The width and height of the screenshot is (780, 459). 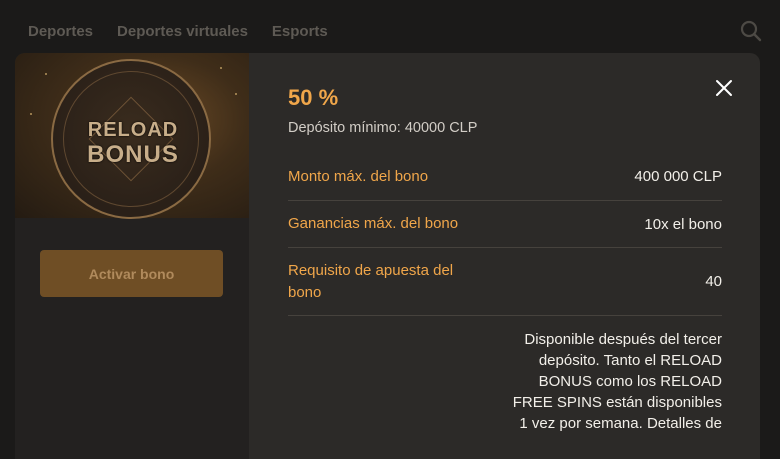 What do you see at coordinates (358, 176) in the screenshot?
I see `row-label: Monto máx. del bono` at bounding box center [358, 176].